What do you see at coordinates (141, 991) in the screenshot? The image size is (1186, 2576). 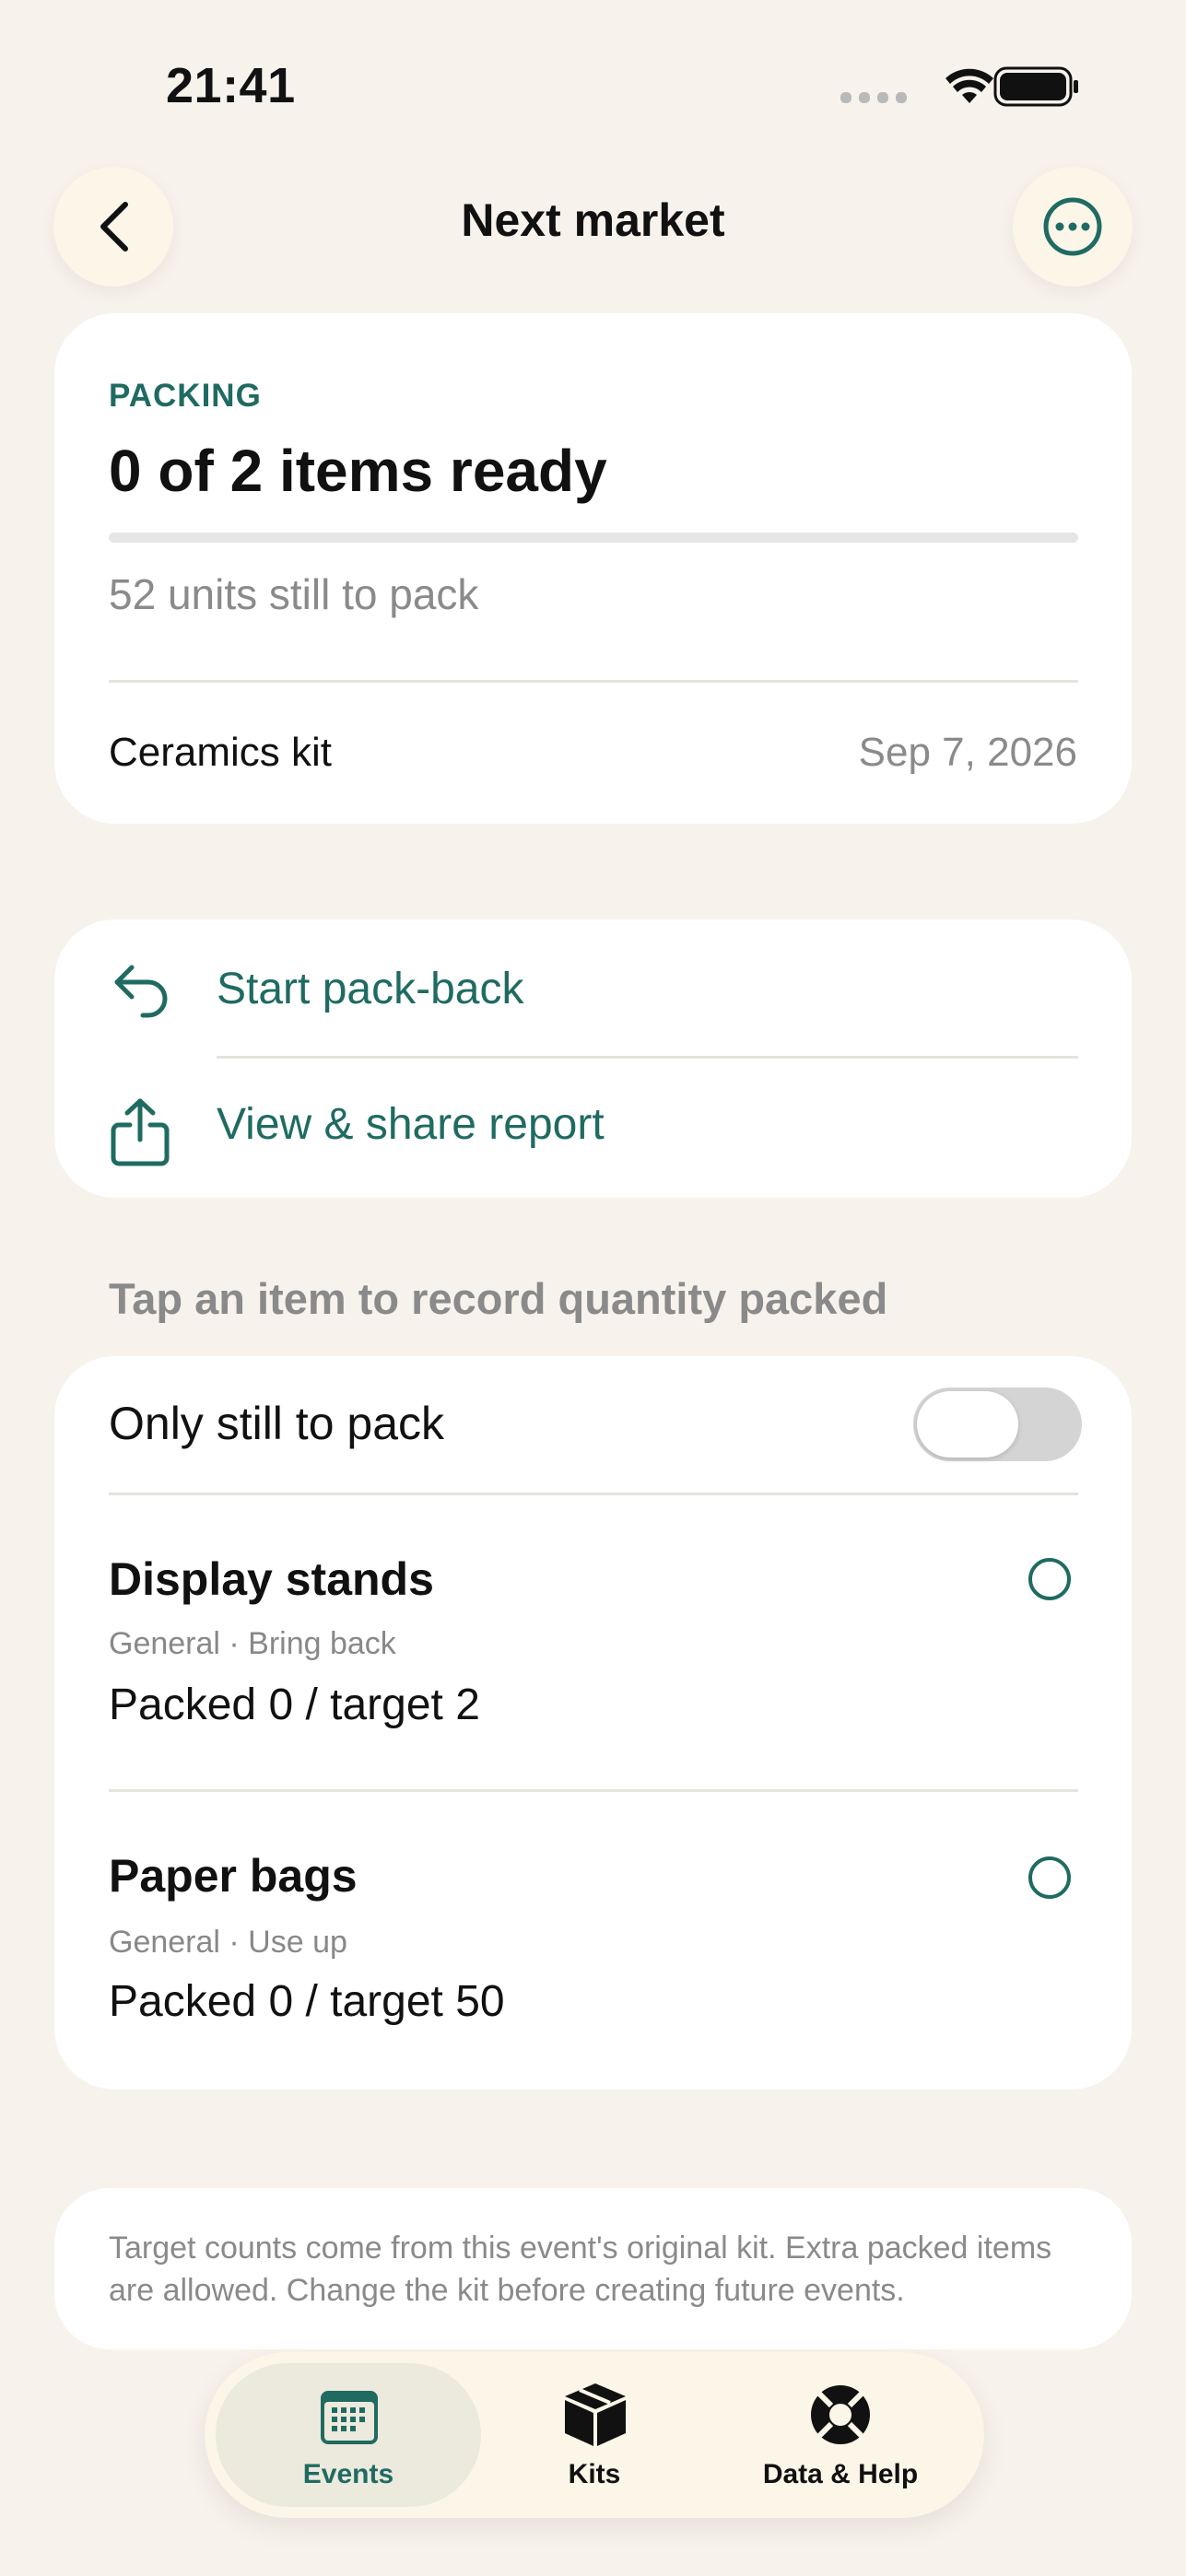 I see `undo-arrow-icon` at bounding box center [141, 991].